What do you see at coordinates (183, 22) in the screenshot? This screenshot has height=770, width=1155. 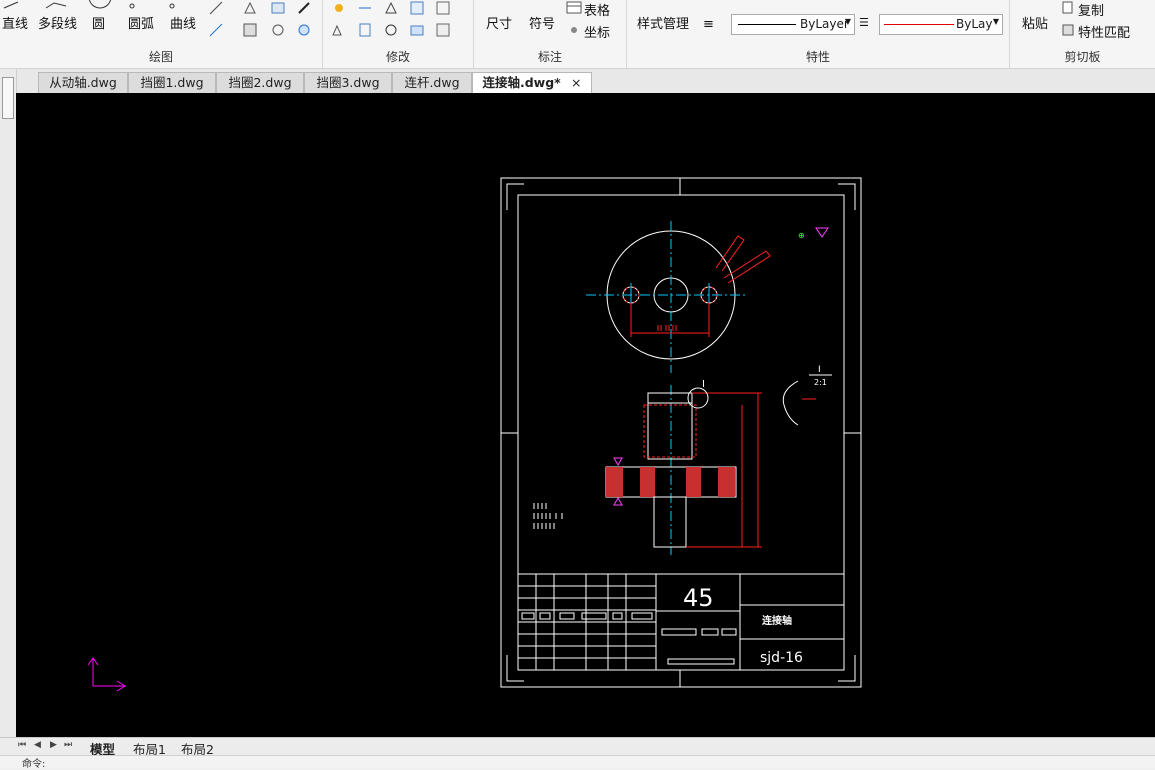 I see `curve-button: 曲线` at bounding box center [183, 22].